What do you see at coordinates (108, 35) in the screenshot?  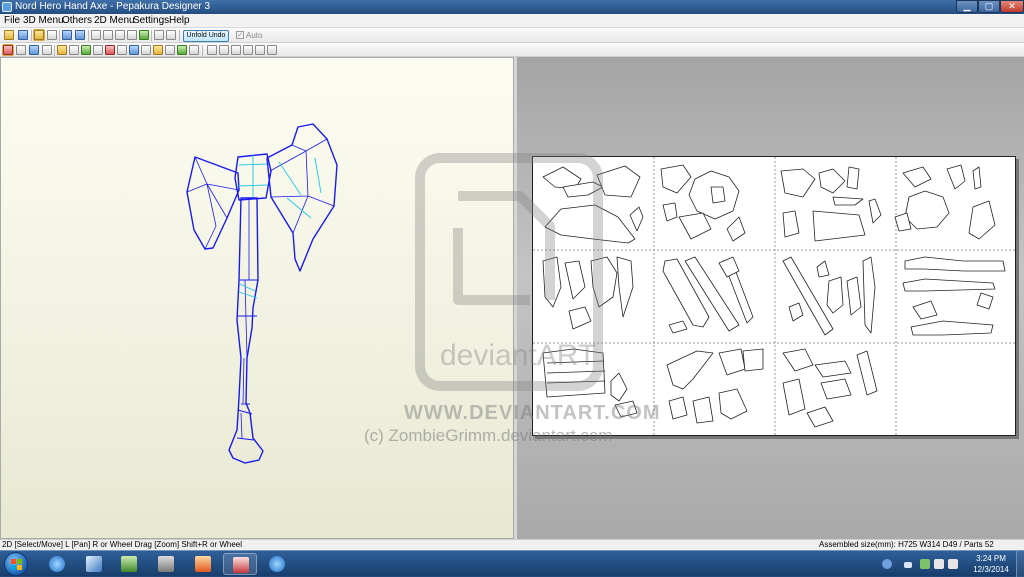 I see `texture-icon` at bounding box center [108, 35].